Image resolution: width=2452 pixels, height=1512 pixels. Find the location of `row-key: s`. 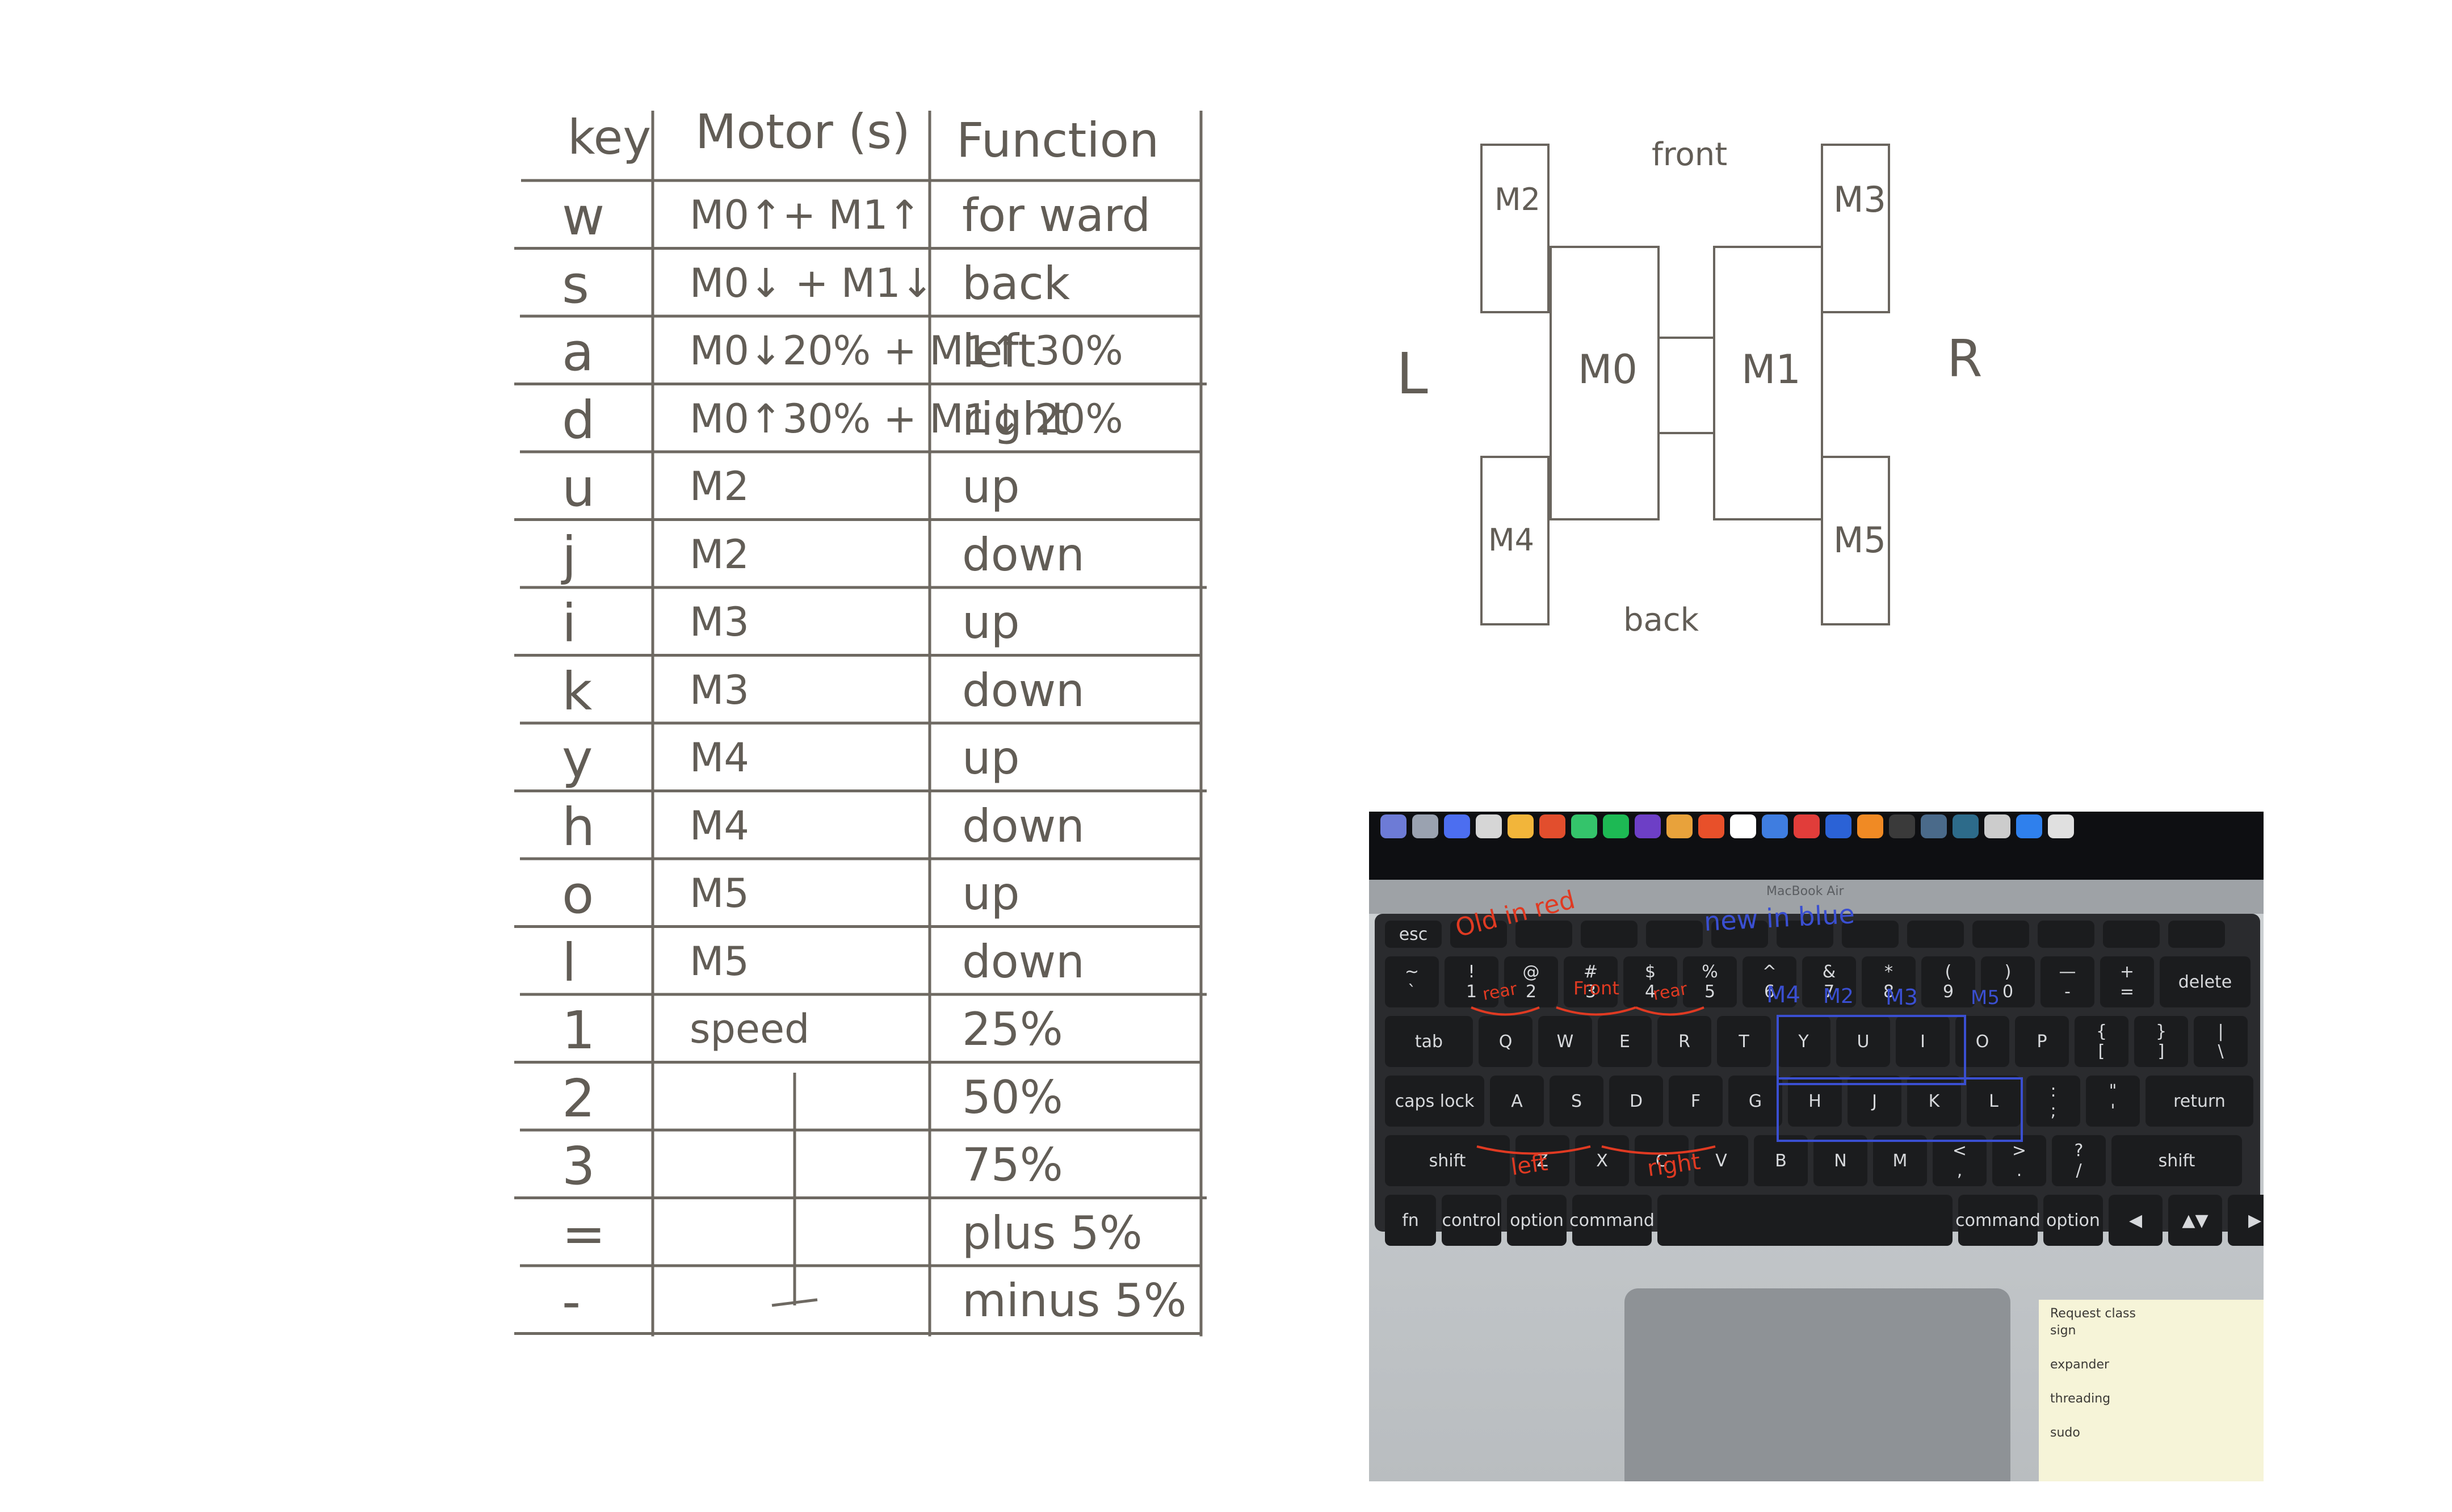

row-key: s is located at coordinates (575, 284).